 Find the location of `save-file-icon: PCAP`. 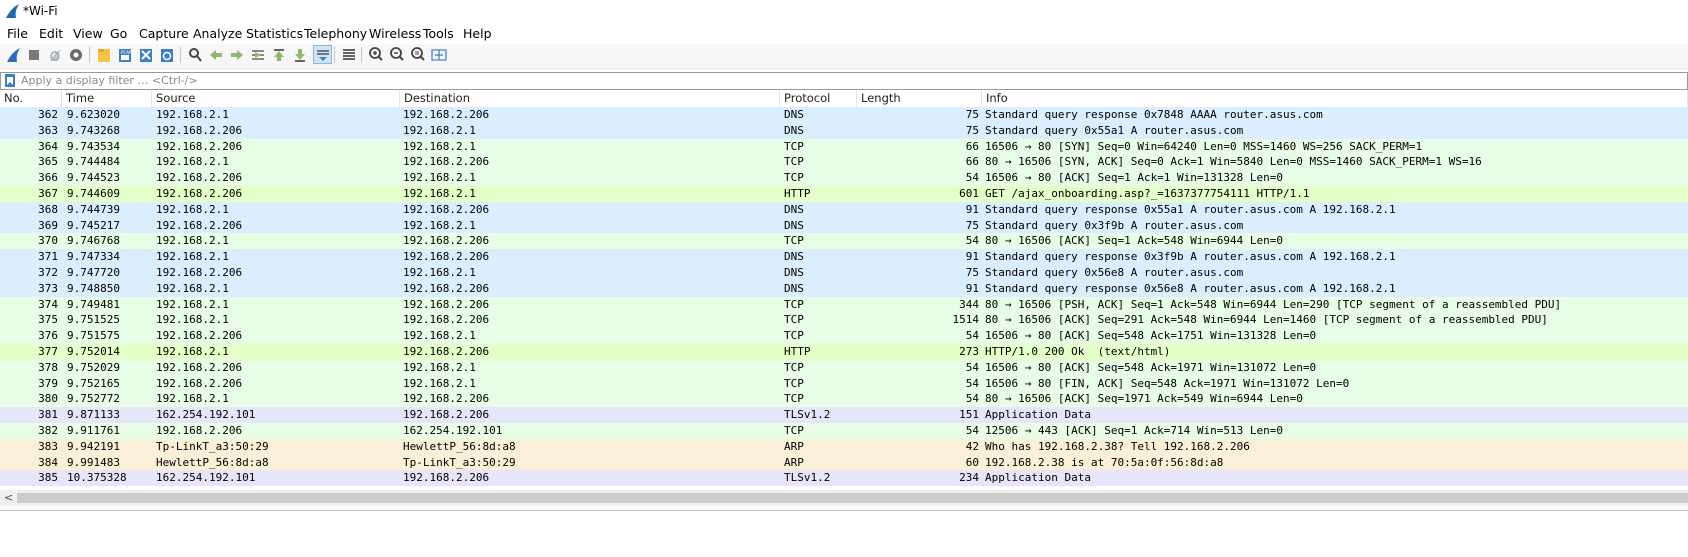

save-file-icon: PCAP is located at coordinates (125, 55).